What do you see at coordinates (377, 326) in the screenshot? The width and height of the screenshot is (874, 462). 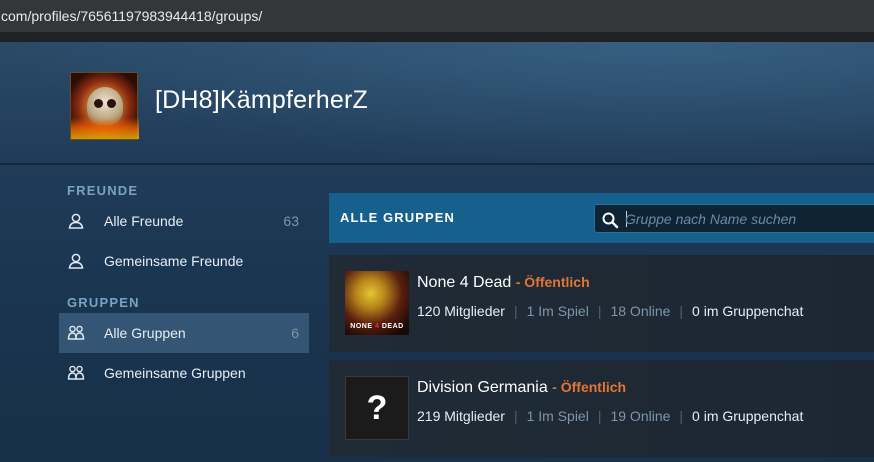 I see `group-avatar-caption: NONE 4 DEAD` at bounding box center [377, 326].